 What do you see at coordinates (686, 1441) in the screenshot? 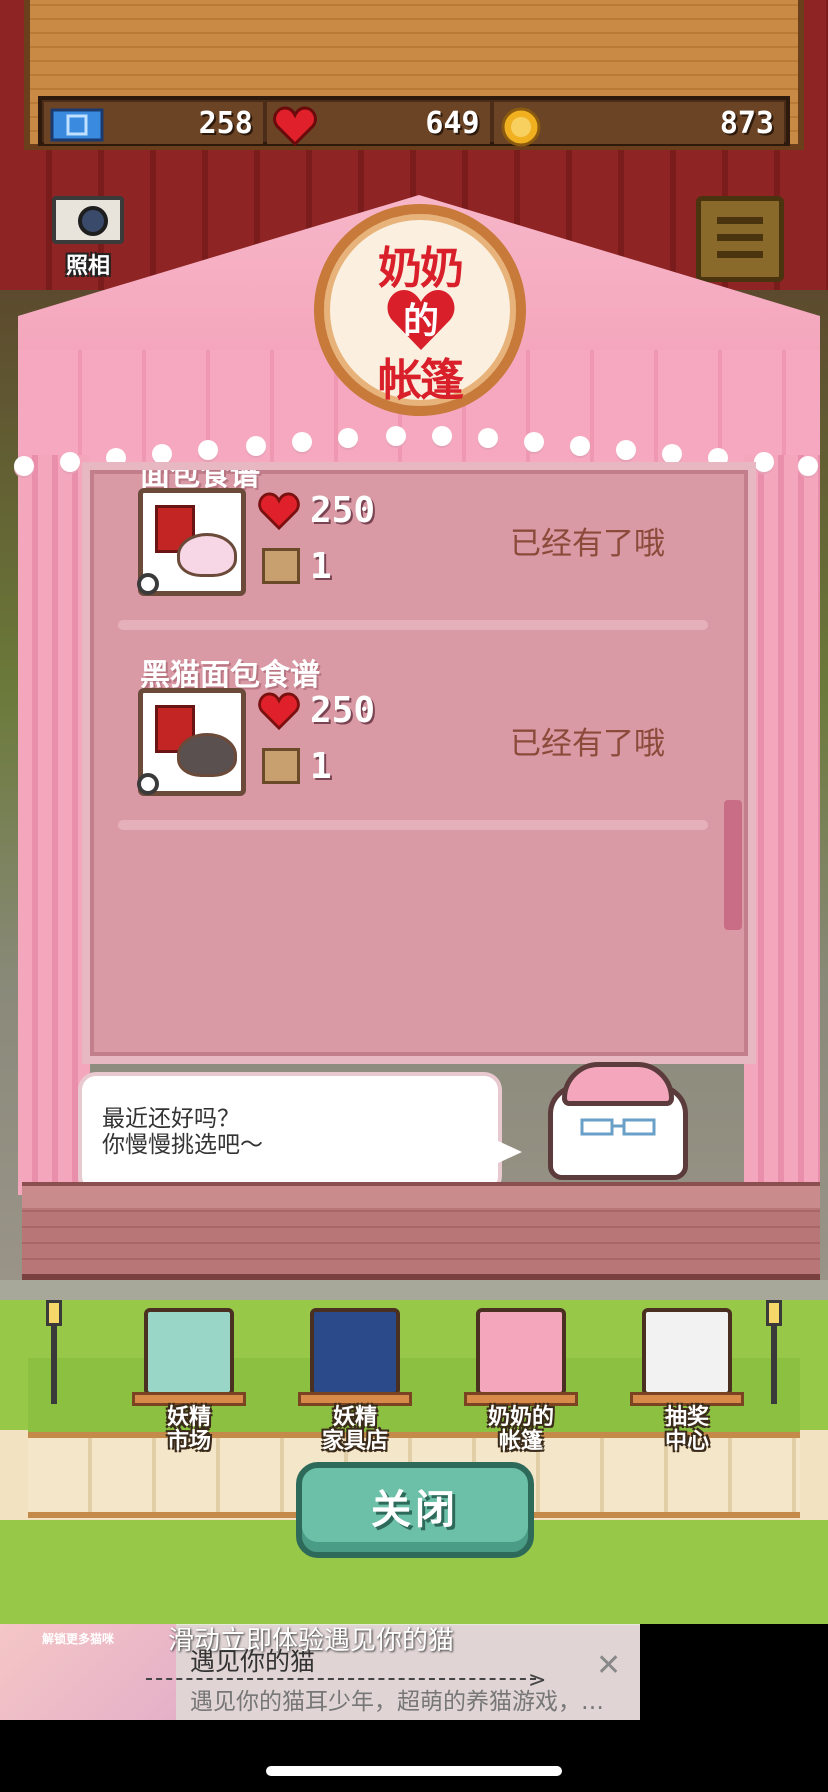
I see `shop-label-line2: 中心` at bounding box center [686, 1441].